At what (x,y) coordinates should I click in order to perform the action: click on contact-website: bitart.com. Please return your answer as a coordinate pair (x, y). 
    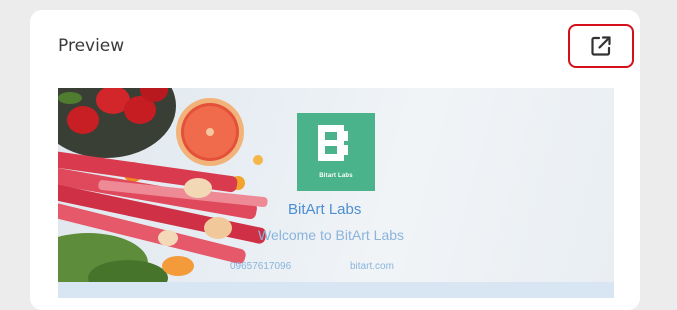
    Looking at the image, I should click on (372, 266).